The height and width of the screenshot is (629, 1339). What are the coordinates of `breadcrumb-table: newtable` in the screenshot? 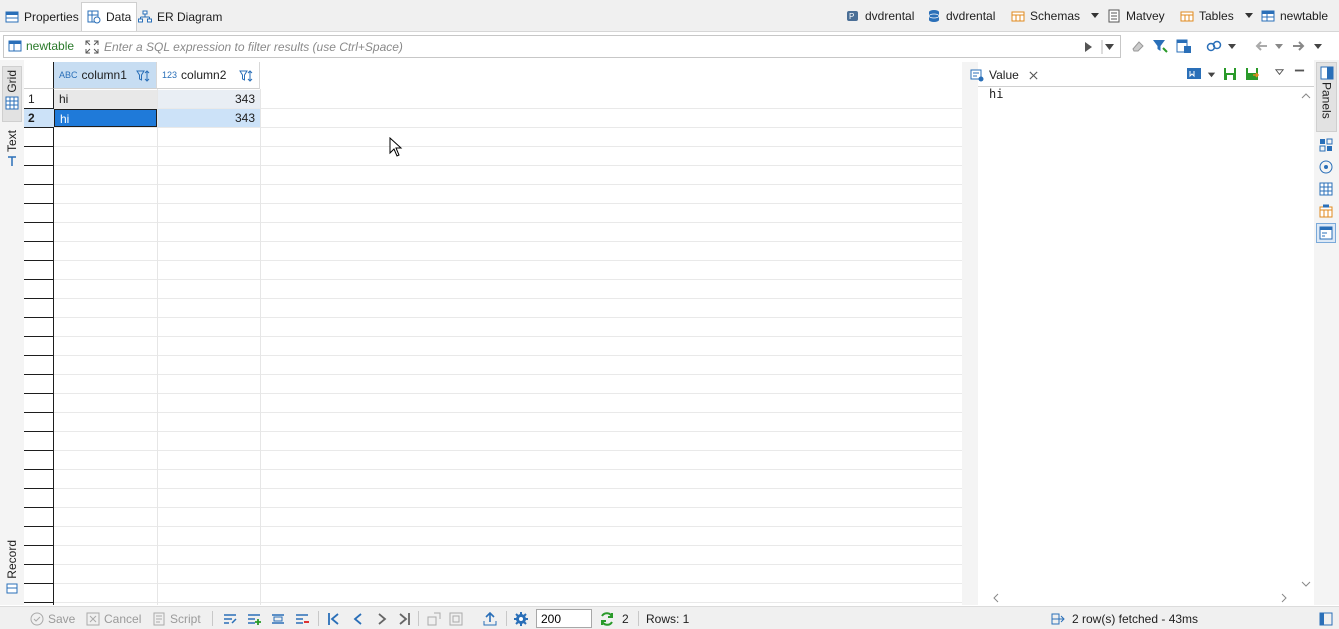 It's located at (1294, 16).